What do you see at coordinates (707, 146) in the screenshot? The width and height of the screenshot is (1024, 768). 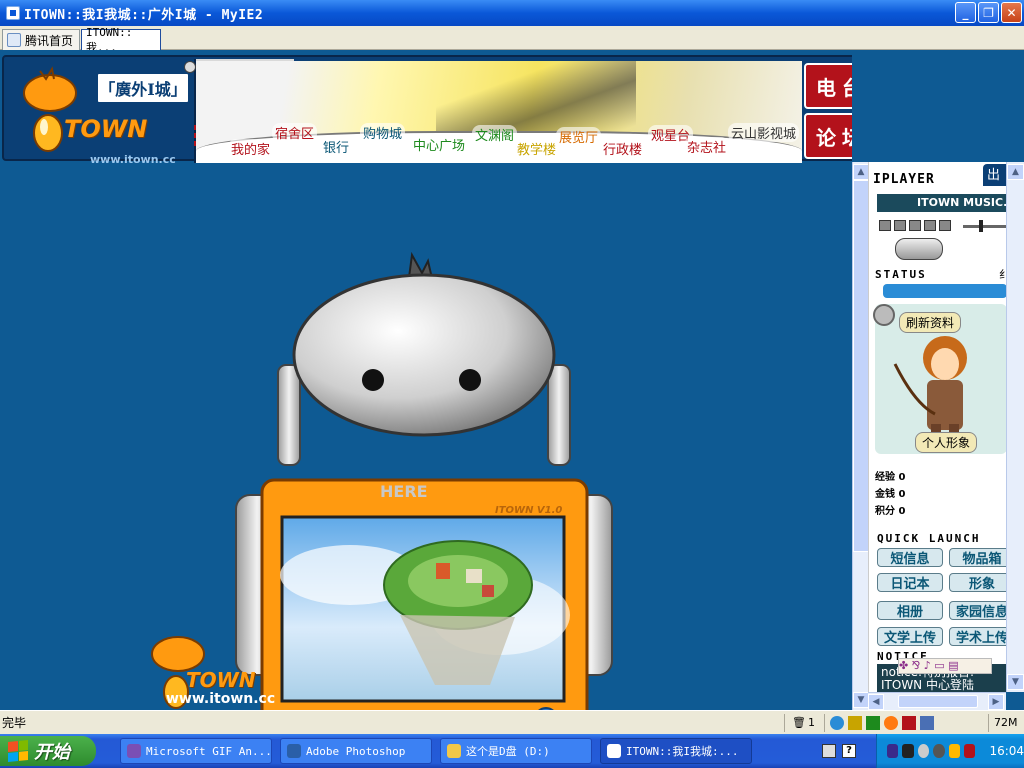 I see `nav-magazine: 杂志社` at bounding box center [707, 146].